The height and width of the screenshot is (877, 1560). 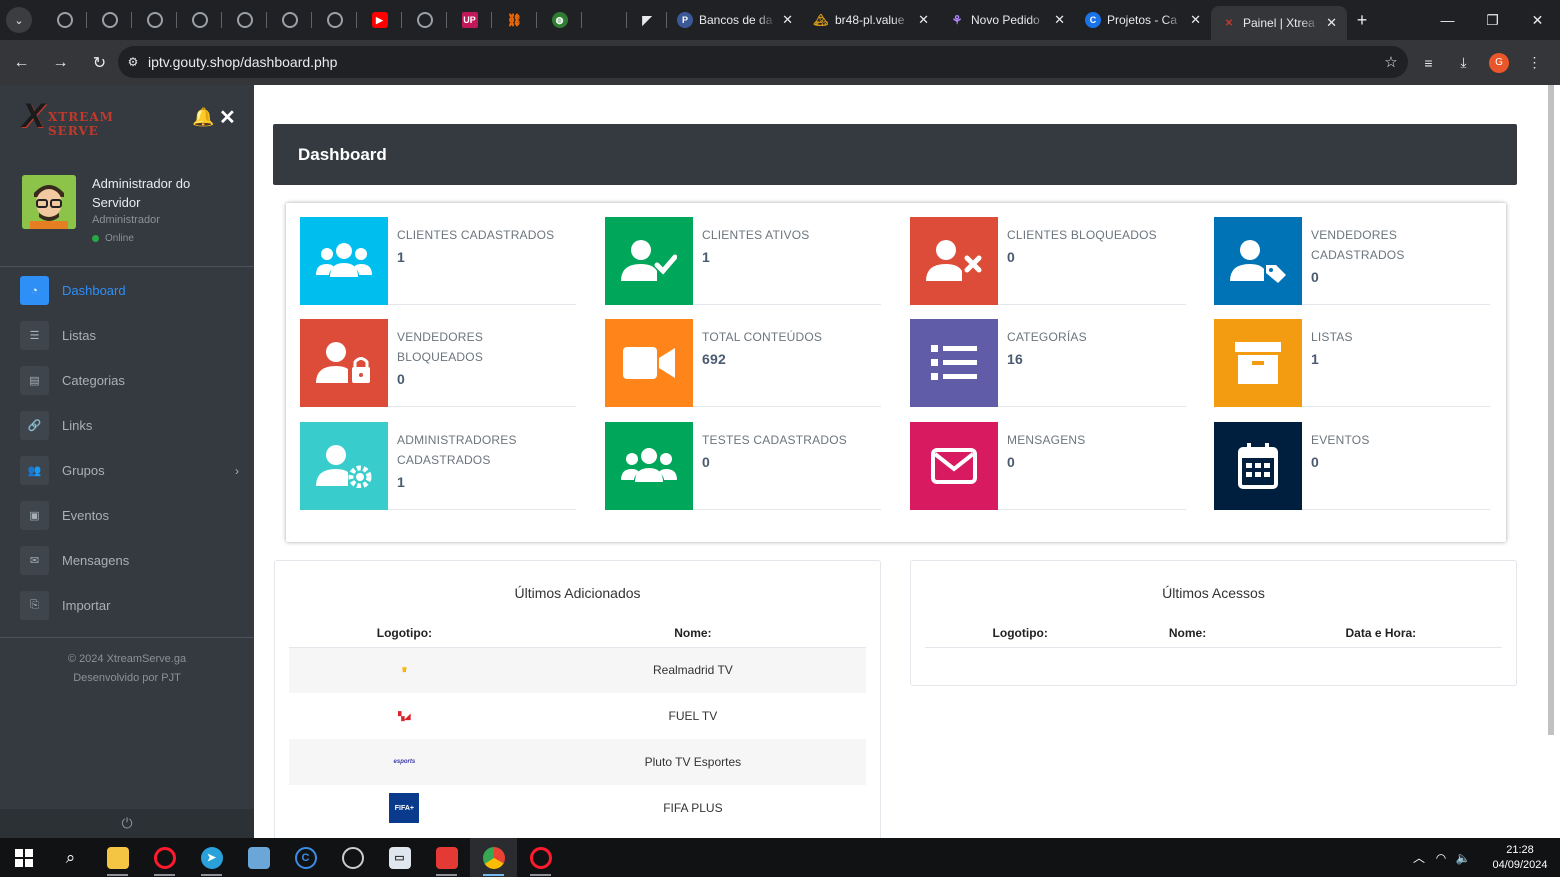 What do you see at coordinates (1534, 62) in the screenshot?
I see `more-menu-icon: ⋮` at bounding box center [1534, 62].